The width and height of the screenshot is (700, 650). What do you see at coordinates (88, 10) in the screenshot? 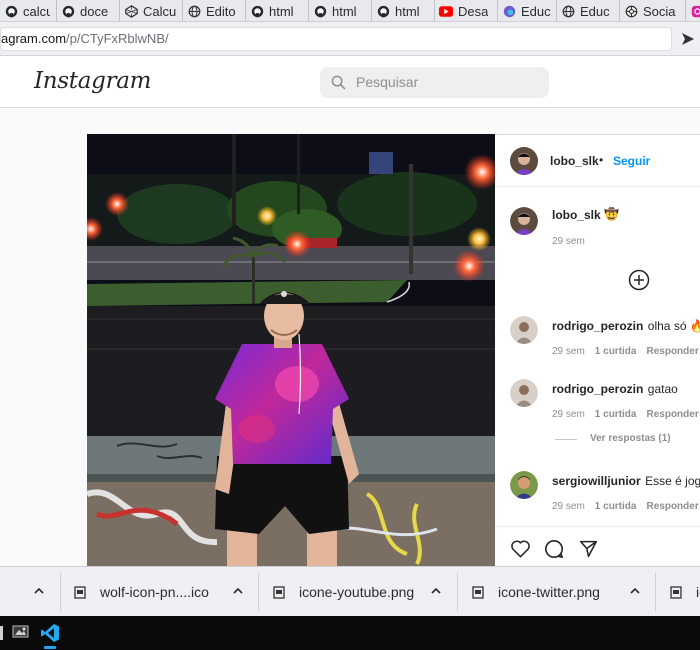
I see `browser-tab: doce` at bounding box center [88, 10].